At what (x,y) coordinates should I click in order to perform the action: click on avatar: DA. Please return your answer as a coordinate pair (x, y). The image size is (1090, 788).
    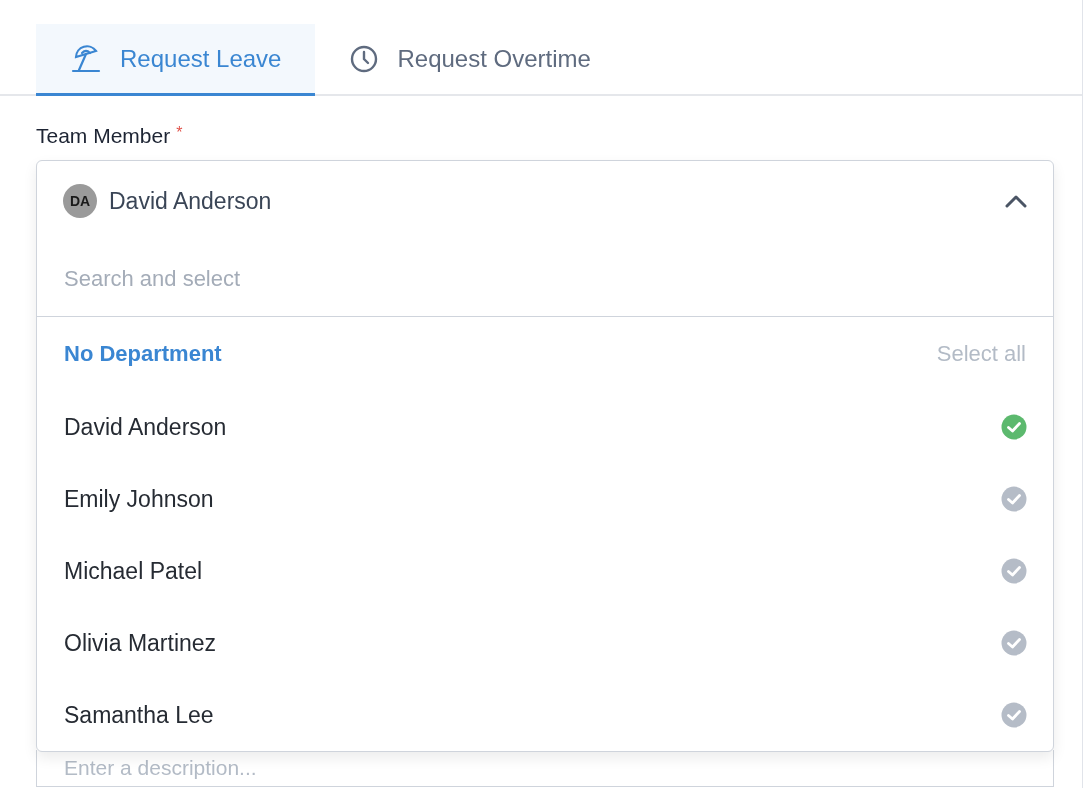
    Looking at the image, I should click on (80, 201).